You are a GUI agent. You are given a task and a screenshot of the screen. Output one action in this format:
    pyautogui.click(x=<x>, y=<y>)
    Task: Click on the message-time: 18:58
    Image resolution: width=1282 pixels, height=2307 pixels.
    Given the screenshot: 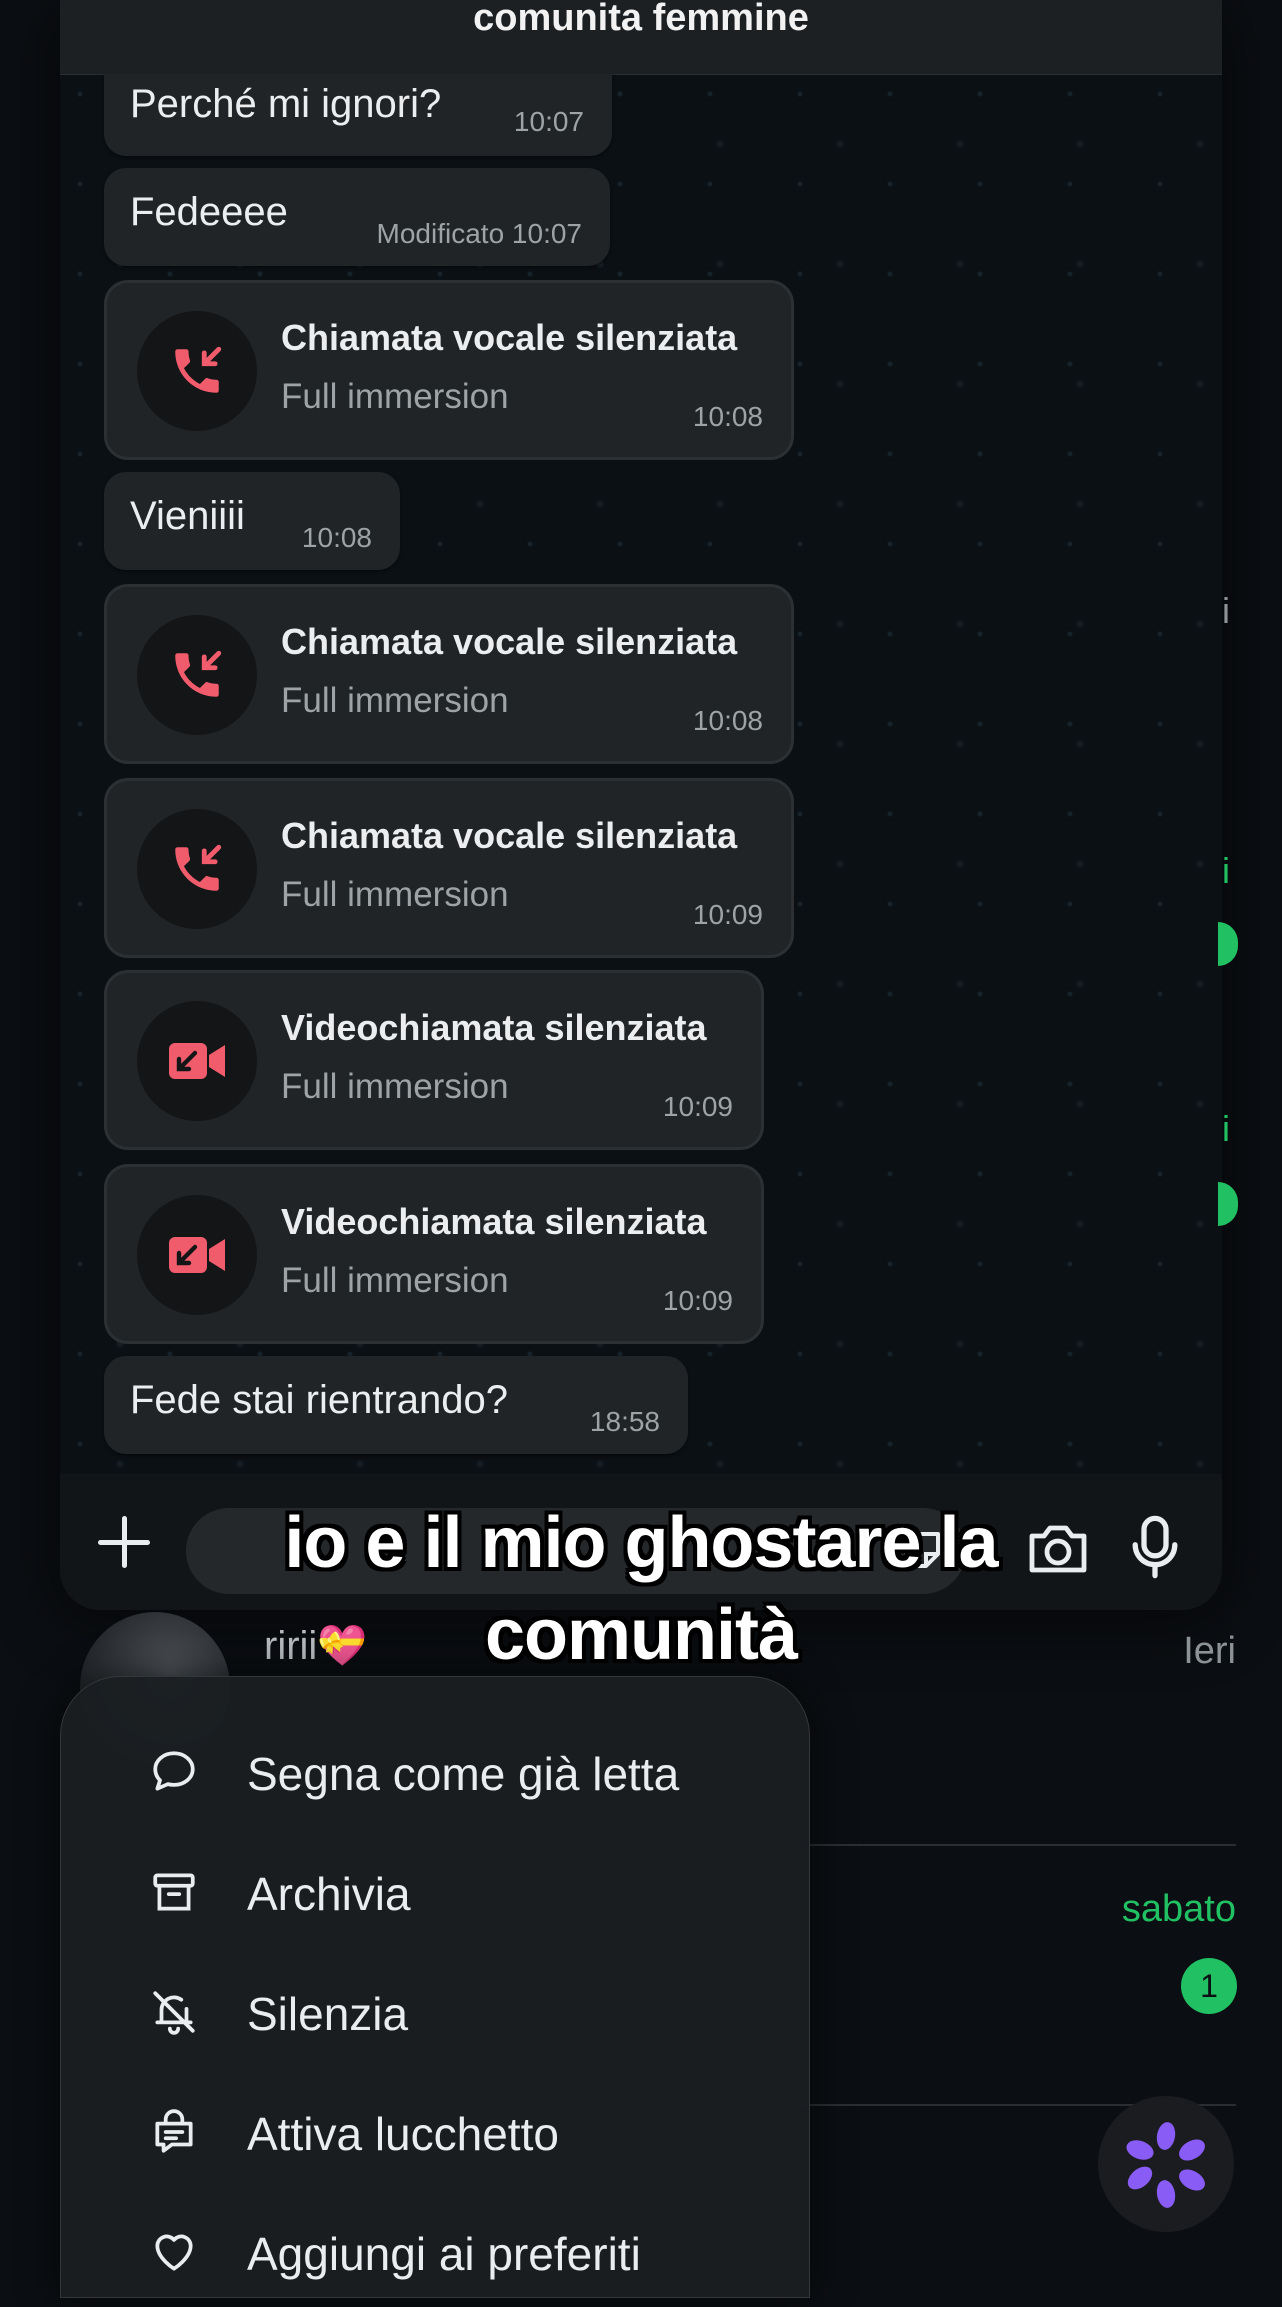 What is the action you would take?
    pyautogui.click(x=624, y=1421)
    